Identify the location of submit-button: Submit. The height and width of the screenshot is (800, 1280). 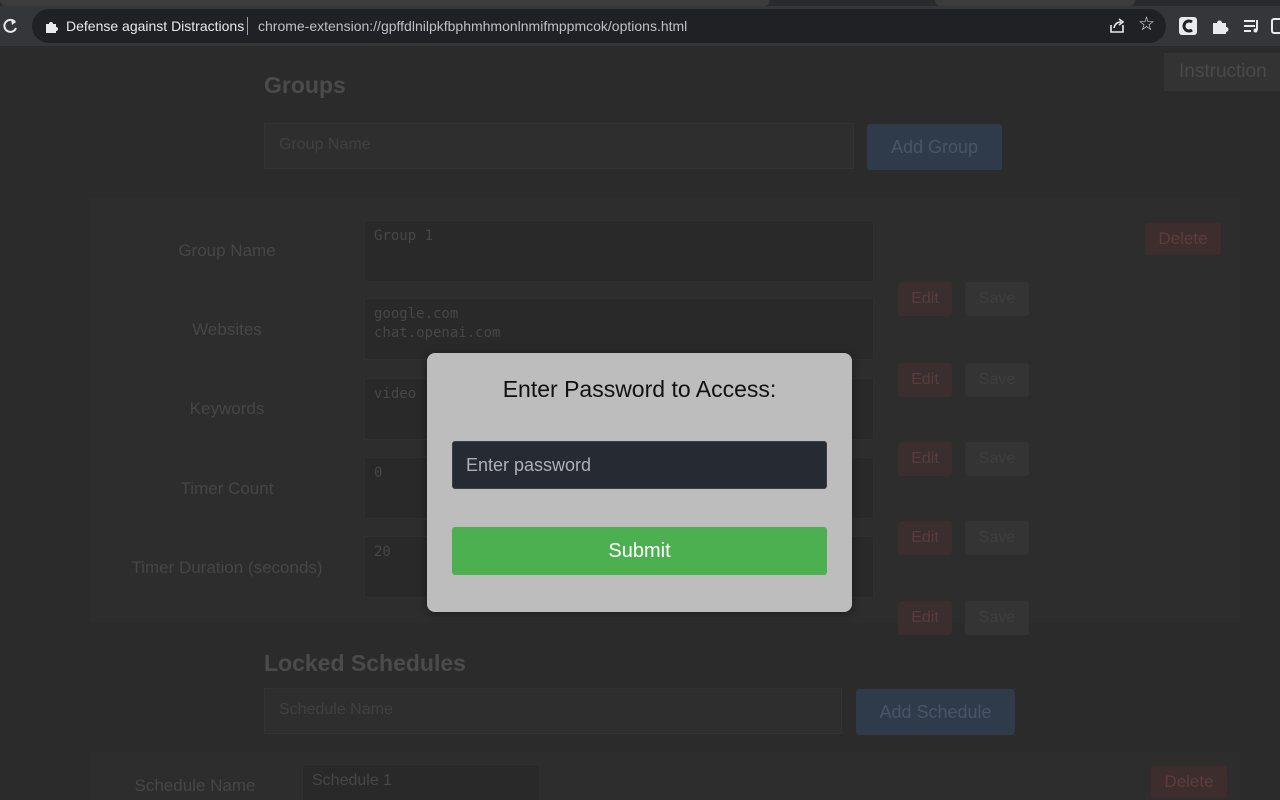
(639, 551).